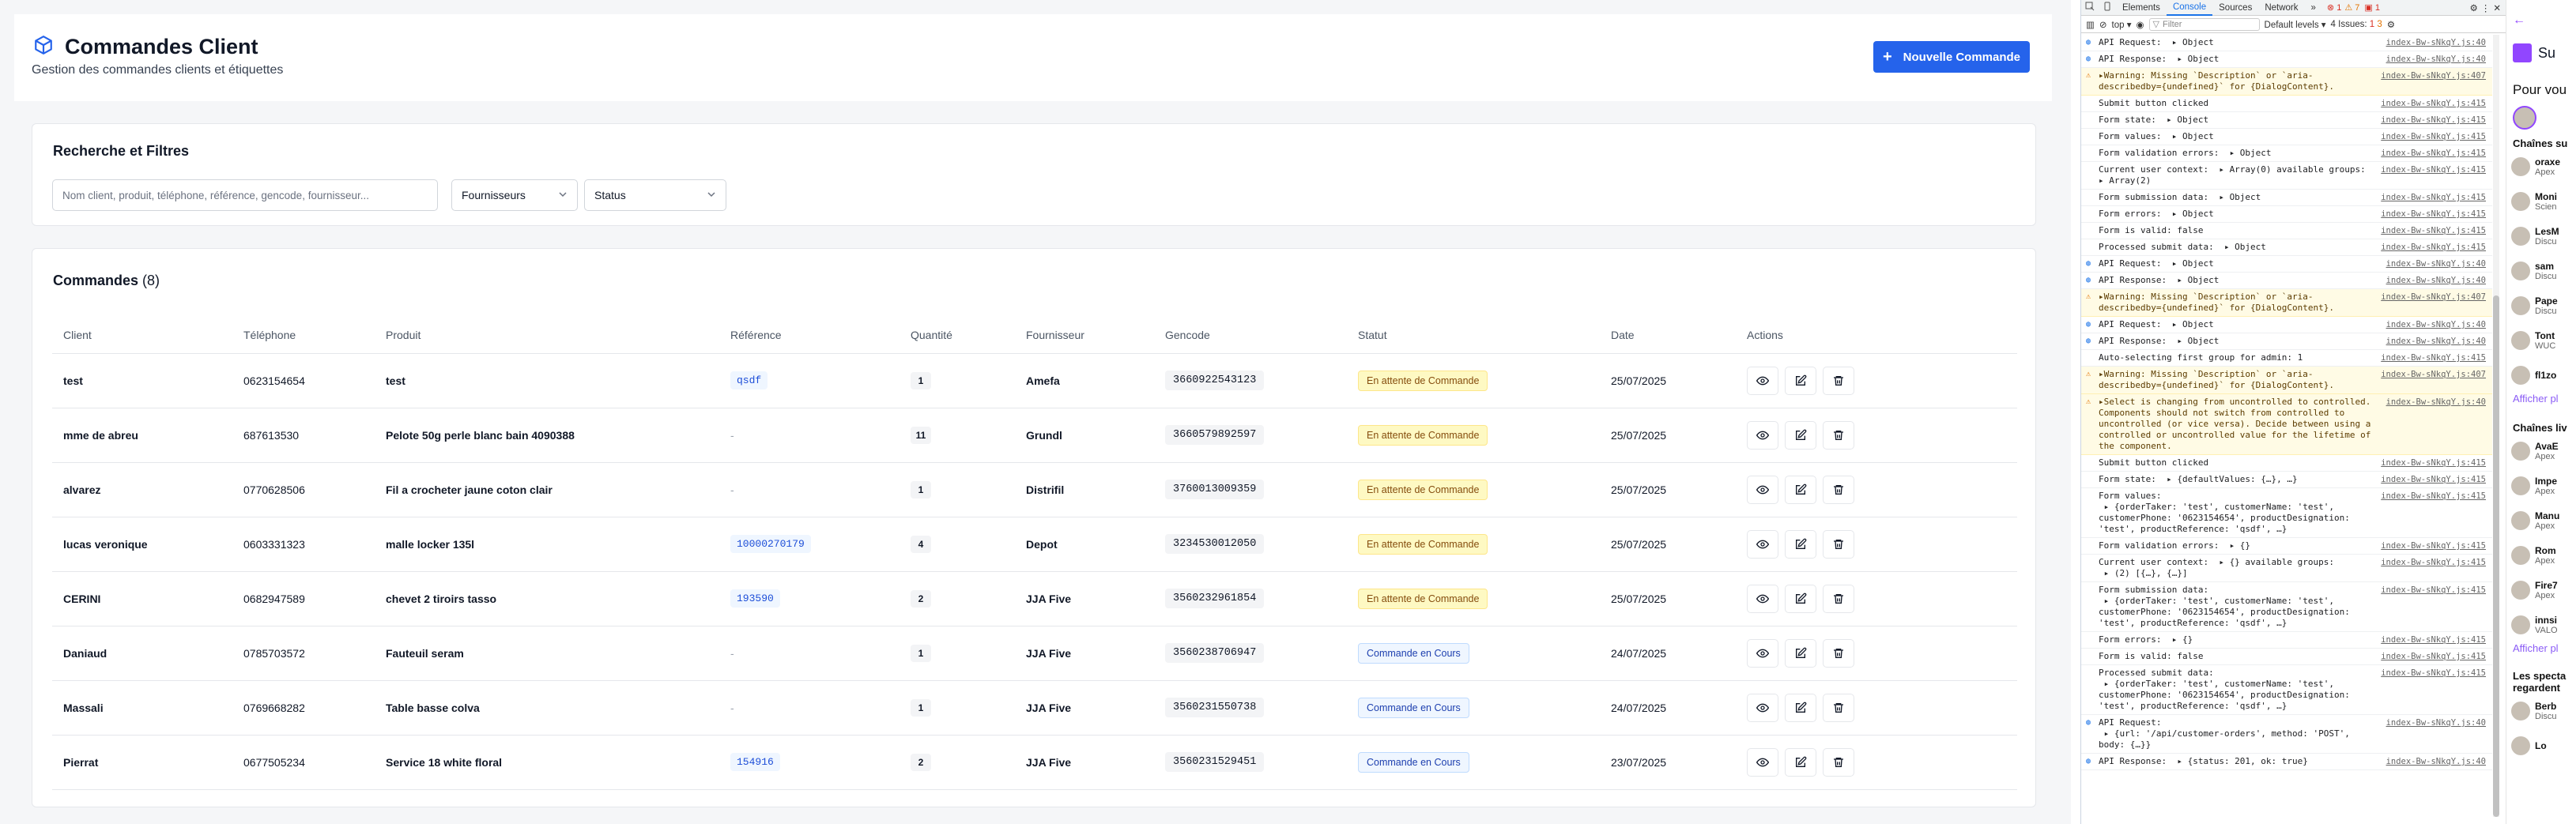 The height and width of the screenshot is (824, 2576). What do you see at coordinates (2189, 8) in the screenshot?
I see `devtools-tab-console: Console` at bounding box center [2189, 8].